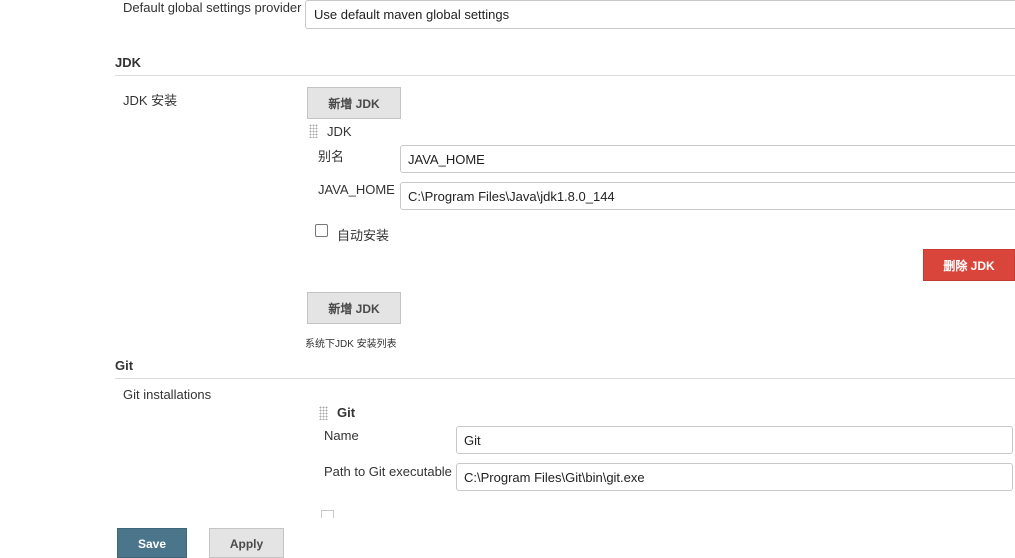 This screenshot has width=1015, height=558. Describe the element at coordinates (339, 131) in the screenshot. I see `jdk-item-title: JDK` at that location.